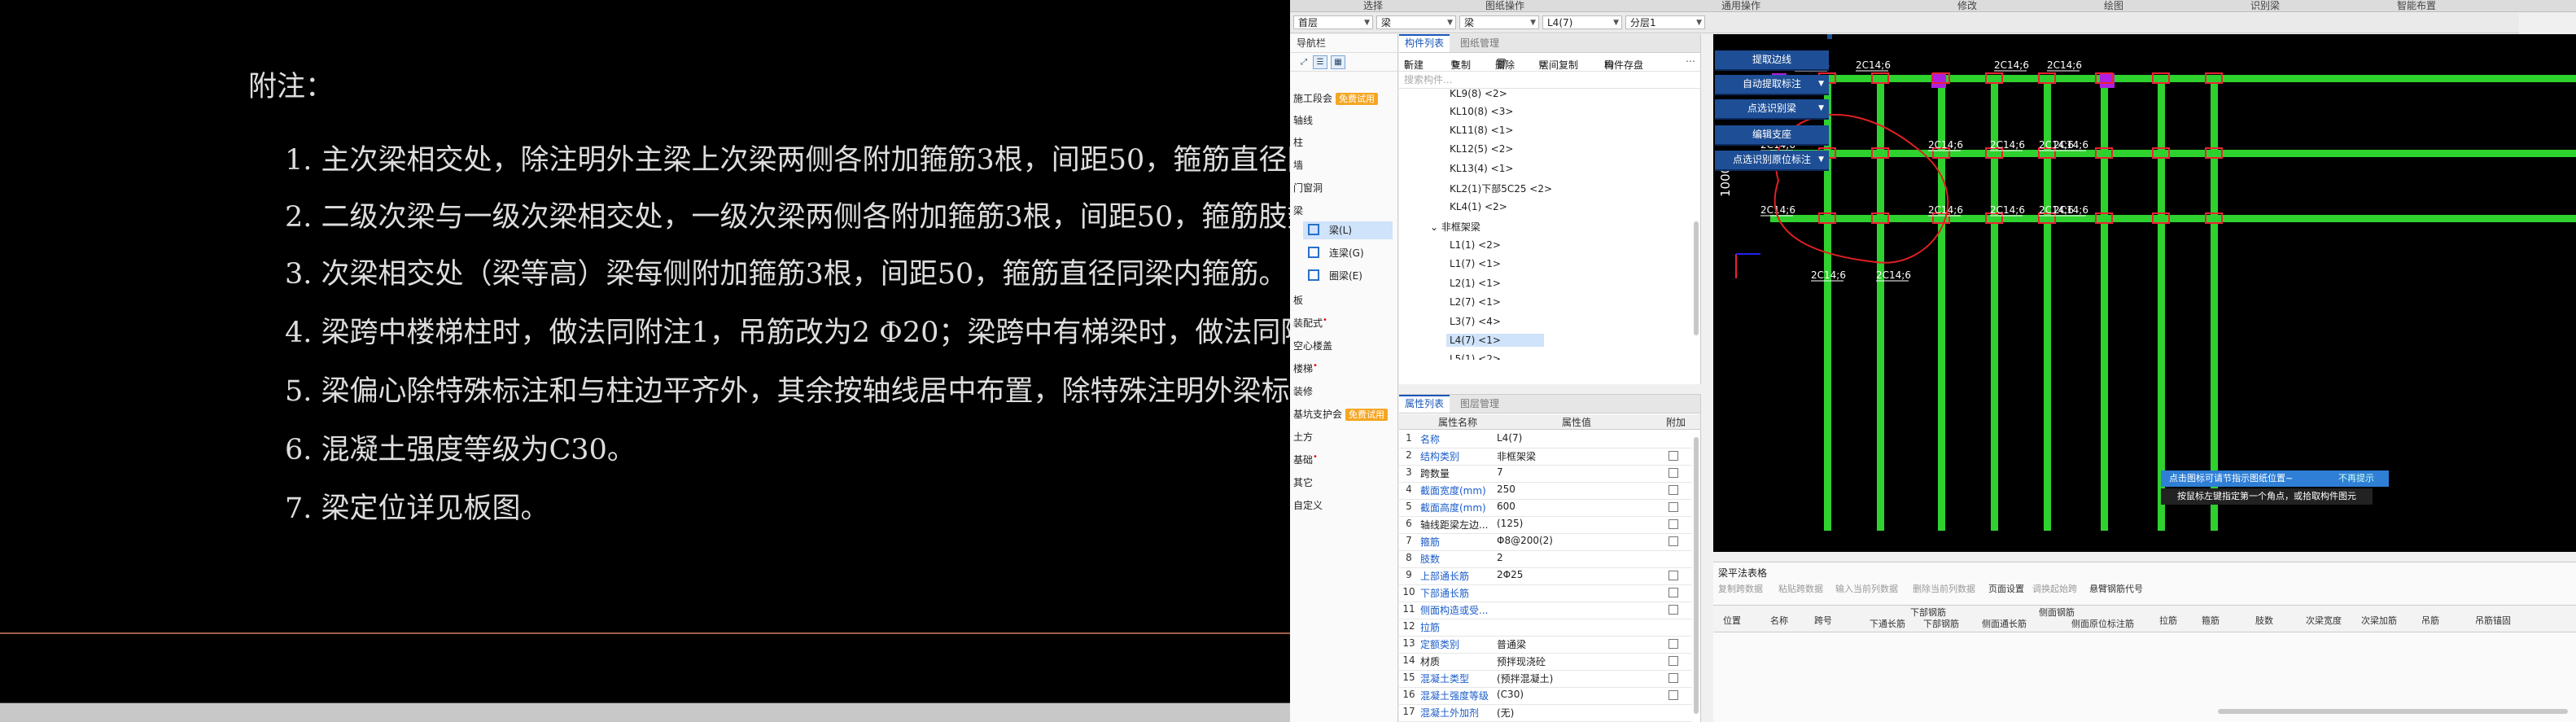  Describe the element at coordinates (1510, 523) in the screenshot. I see `property-value: (125)` at that location.